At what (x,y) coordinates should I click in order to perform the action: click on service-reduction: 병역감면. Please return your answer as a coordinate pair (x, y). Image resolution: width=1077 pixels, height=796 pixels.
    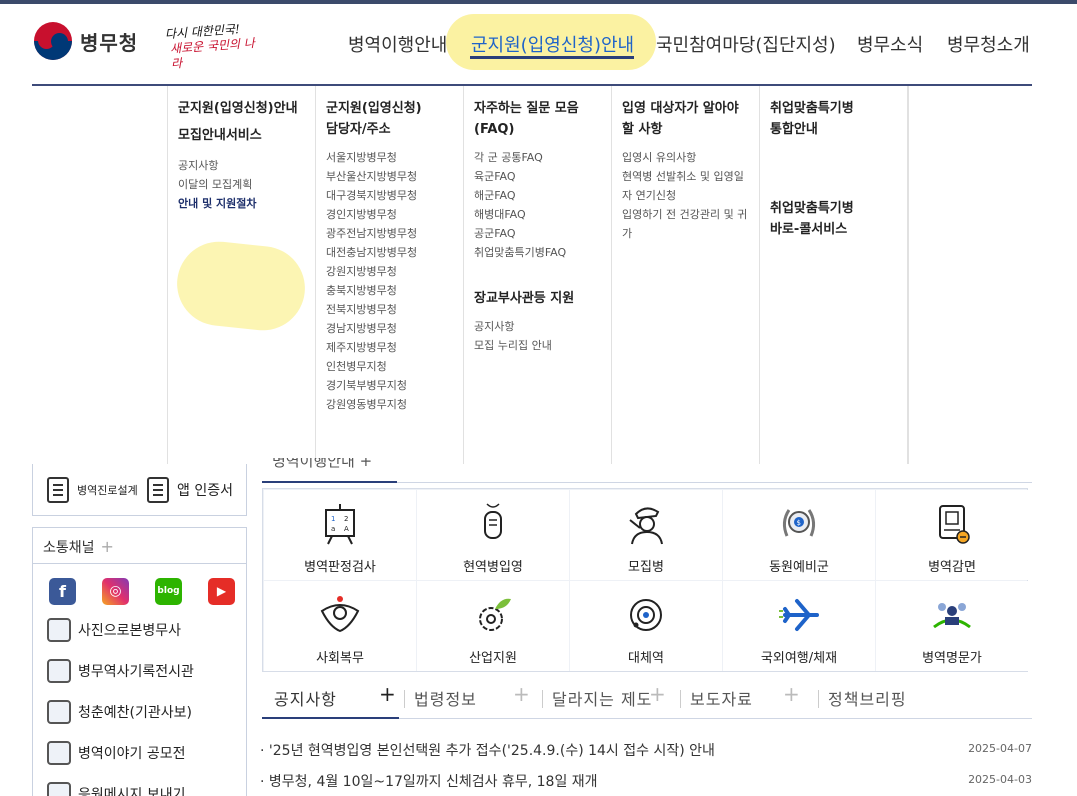
    Looking at the image, I should click on (952, 535).